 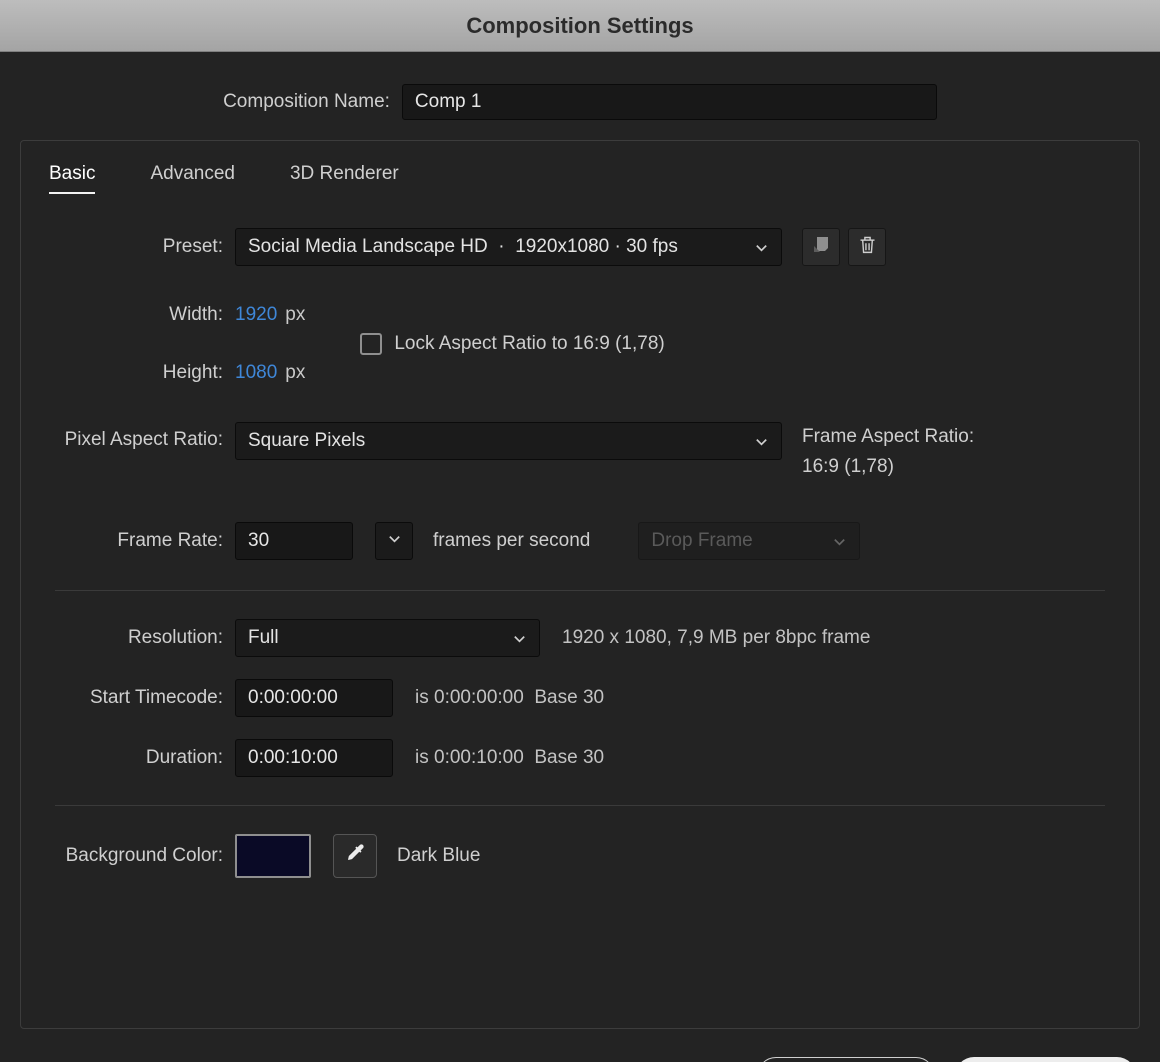 I want to click on start-timecode-input, so click(x=314, y=698).